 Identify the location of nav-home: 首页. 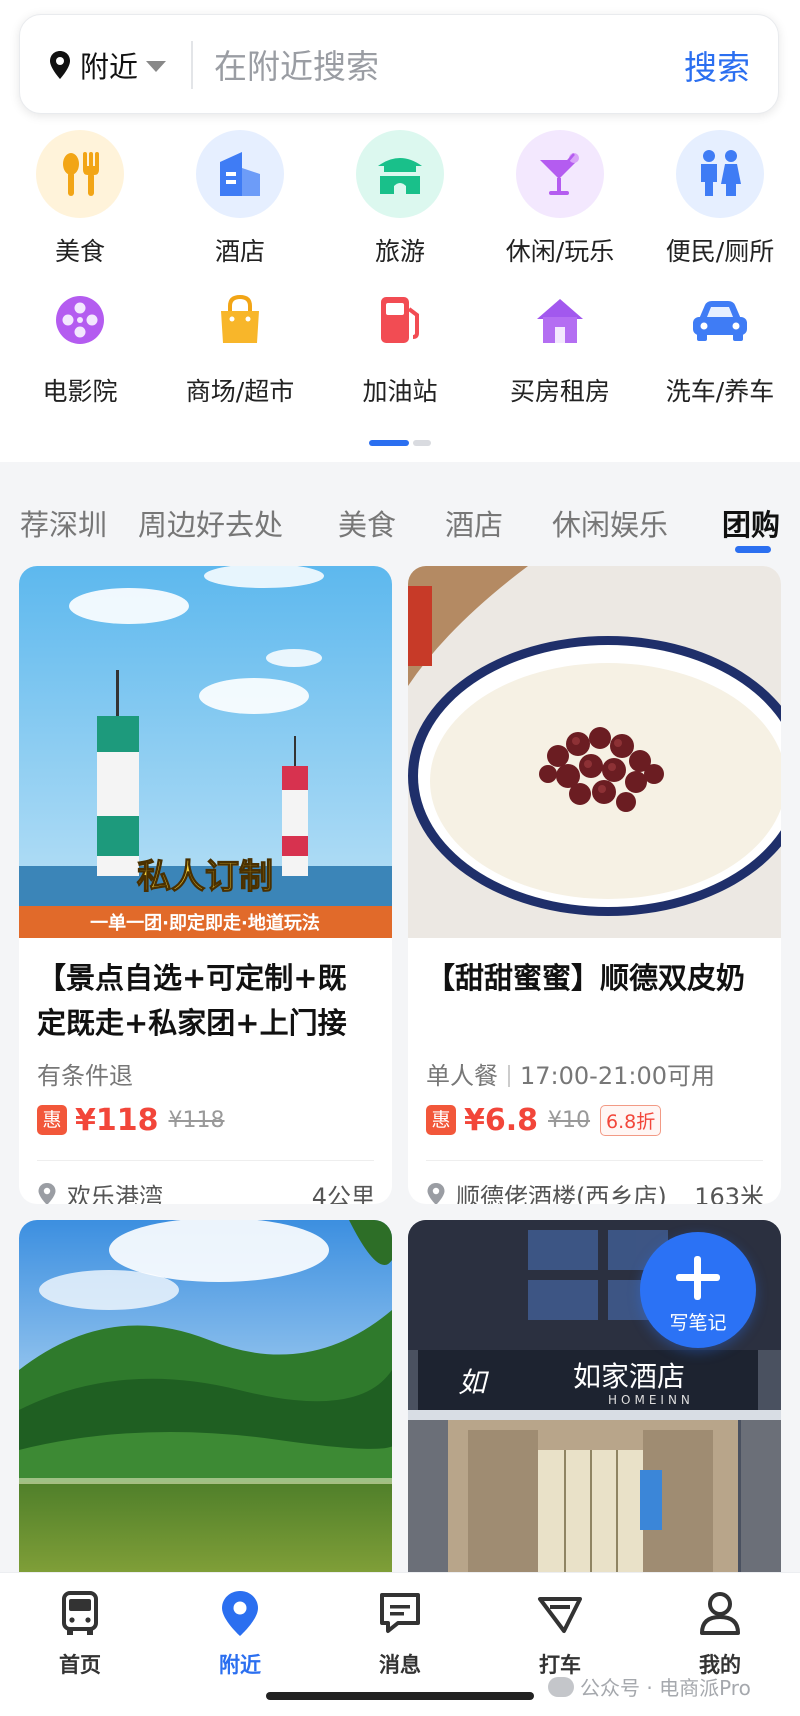
(80, 1633).